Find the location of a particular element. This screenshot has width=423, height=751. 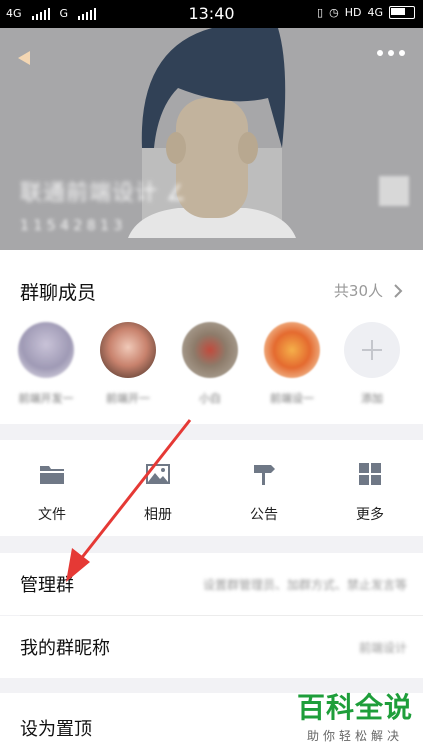

group-id: 1 1 5 4 2 8 1 3 is located at coordinates (71, 226).